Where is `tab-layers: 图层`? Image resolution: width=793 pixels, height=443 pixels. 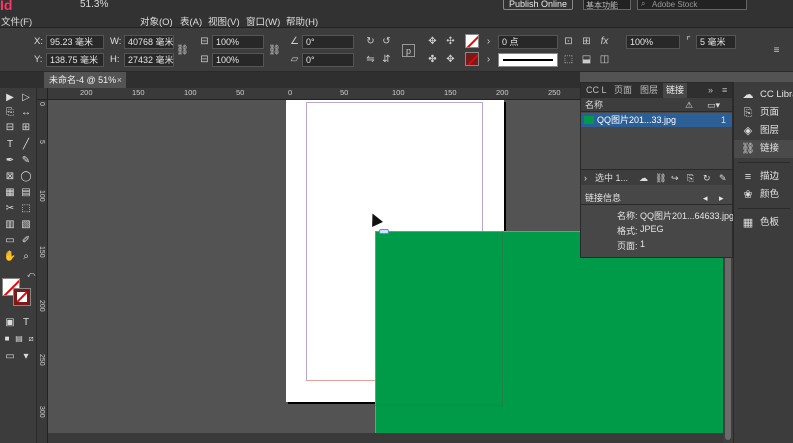
tab-layers: 图层 is located at coordinates (649, 90).